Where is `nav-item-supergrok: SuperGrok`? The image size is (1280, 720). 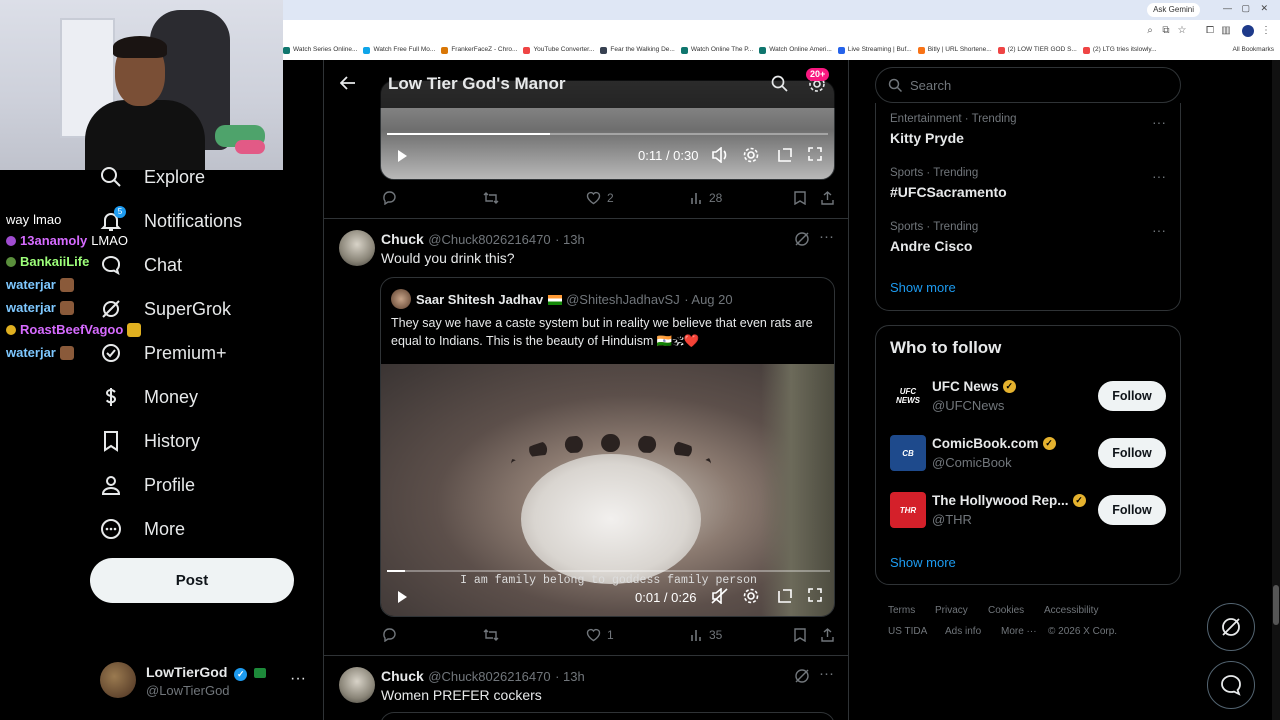
nav-item-supergrok: SuperGrok is located at coordinates (165, 309).